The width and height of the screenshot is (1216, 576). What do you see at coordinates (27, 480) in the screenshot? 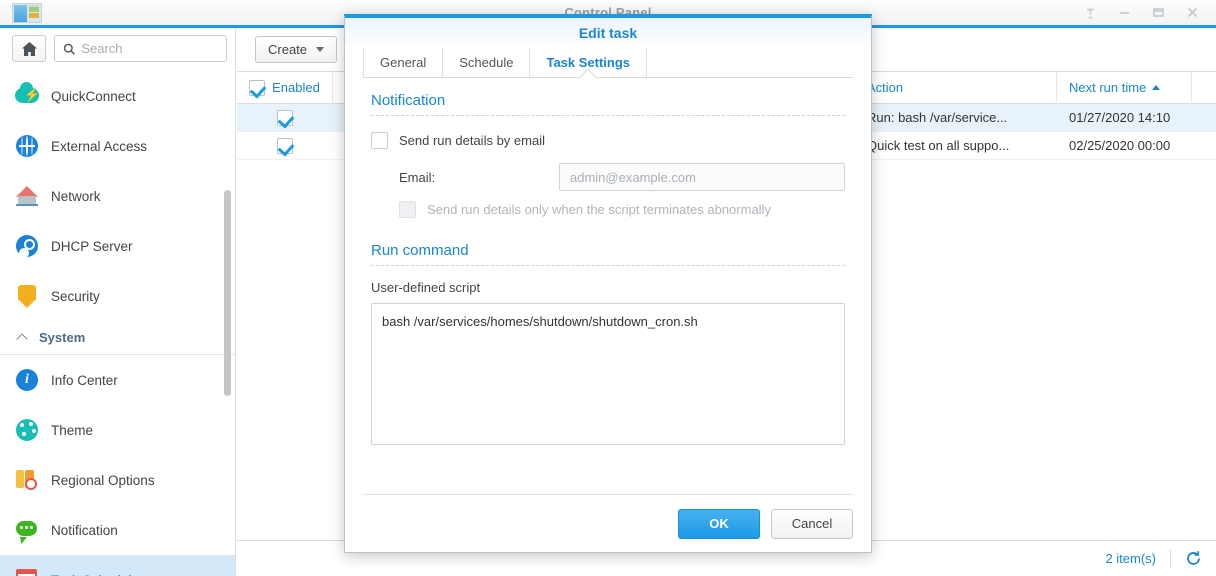
I see `regional-options-icon` at bounding box center [27, 480].